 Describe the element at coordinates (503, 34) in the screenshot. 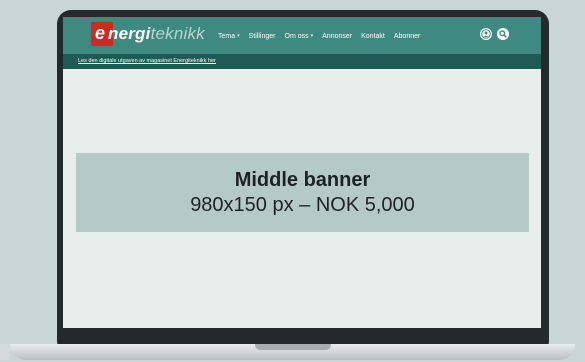

I see `search-icon` at that location.